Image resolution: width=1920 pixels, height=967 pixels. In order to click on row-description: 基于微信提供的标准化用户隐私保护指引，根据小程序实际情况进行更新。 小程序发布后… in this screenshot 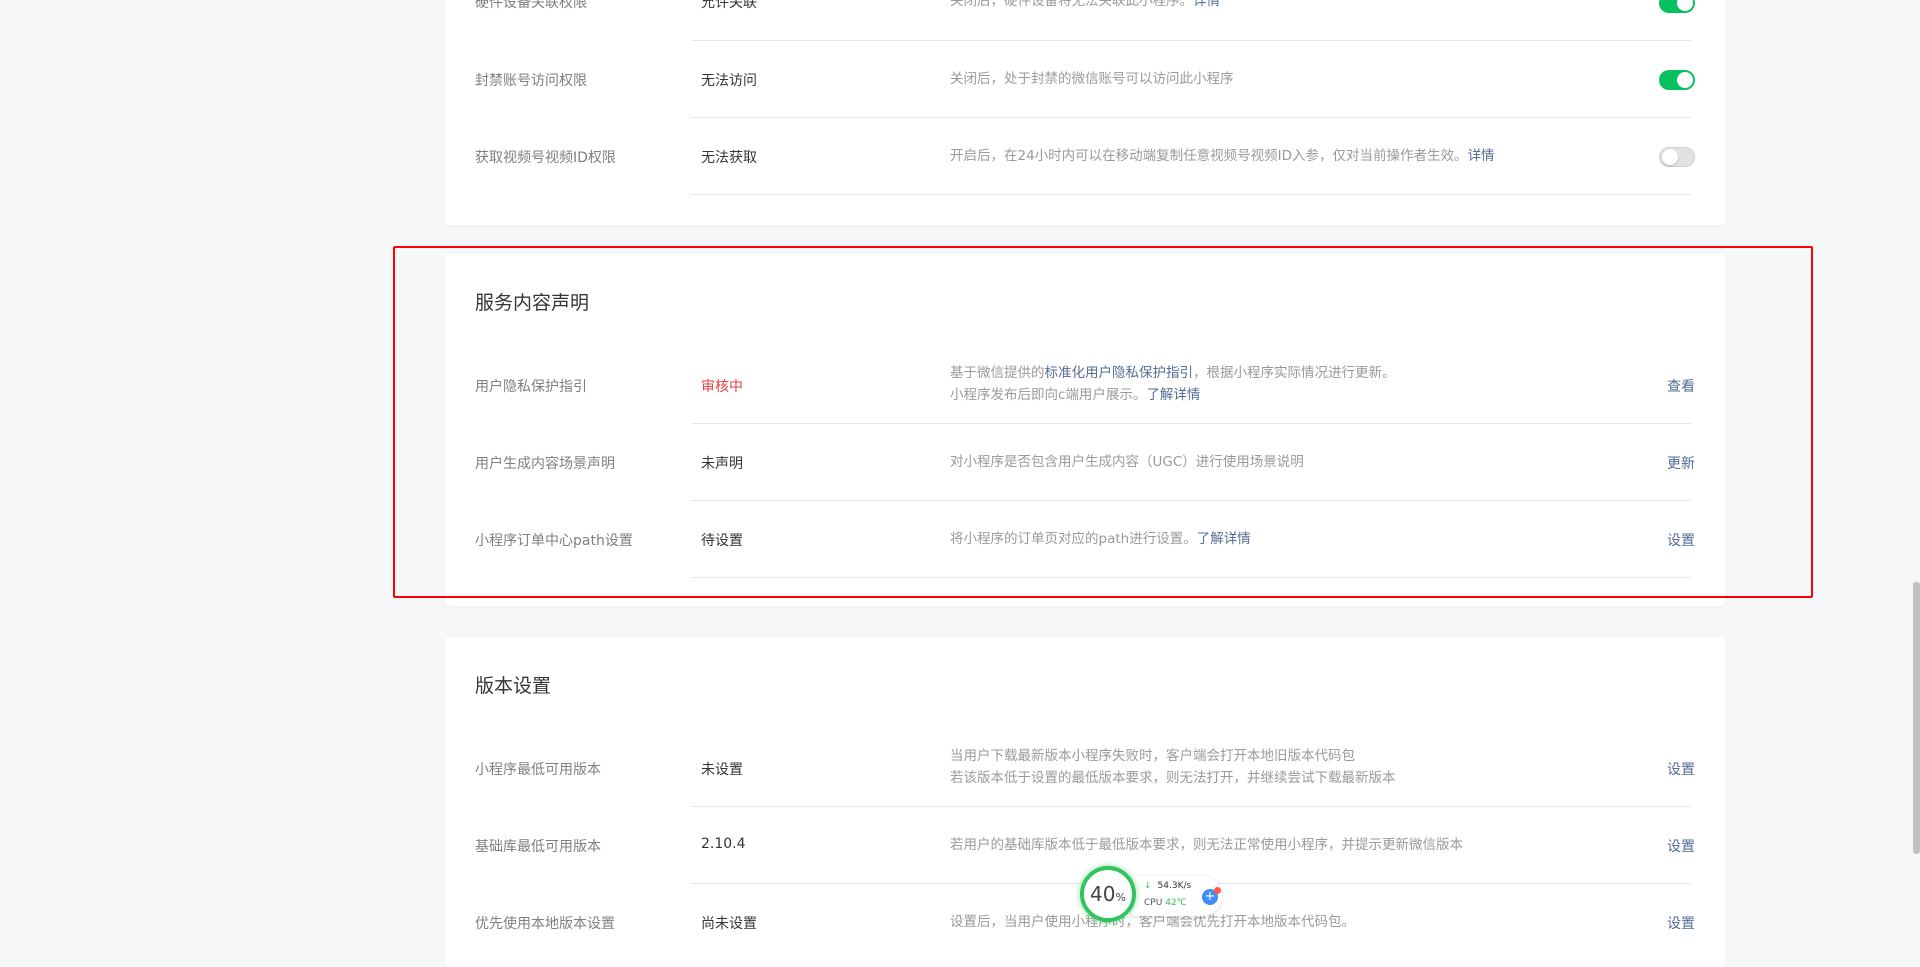, I will do `click(1173, 384)`.